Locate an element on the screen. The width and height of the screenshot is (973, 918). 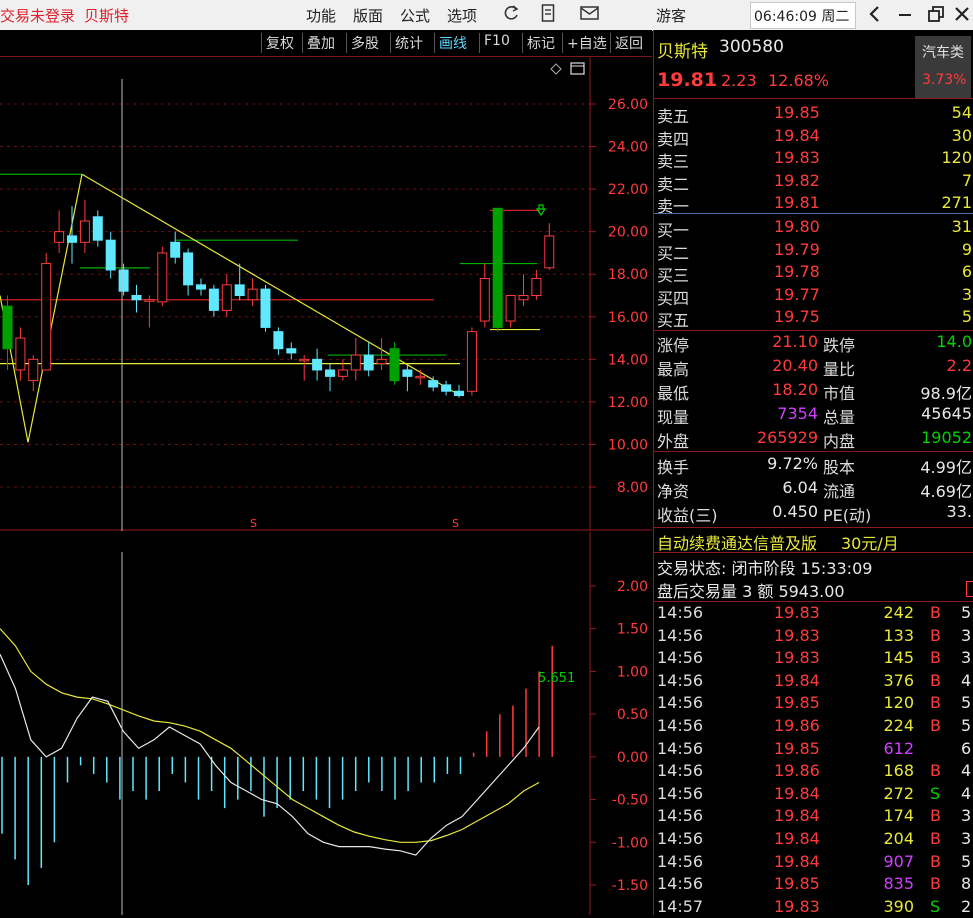
bid-row: 买三 19.78 6 is located at coordinates (813, 273).